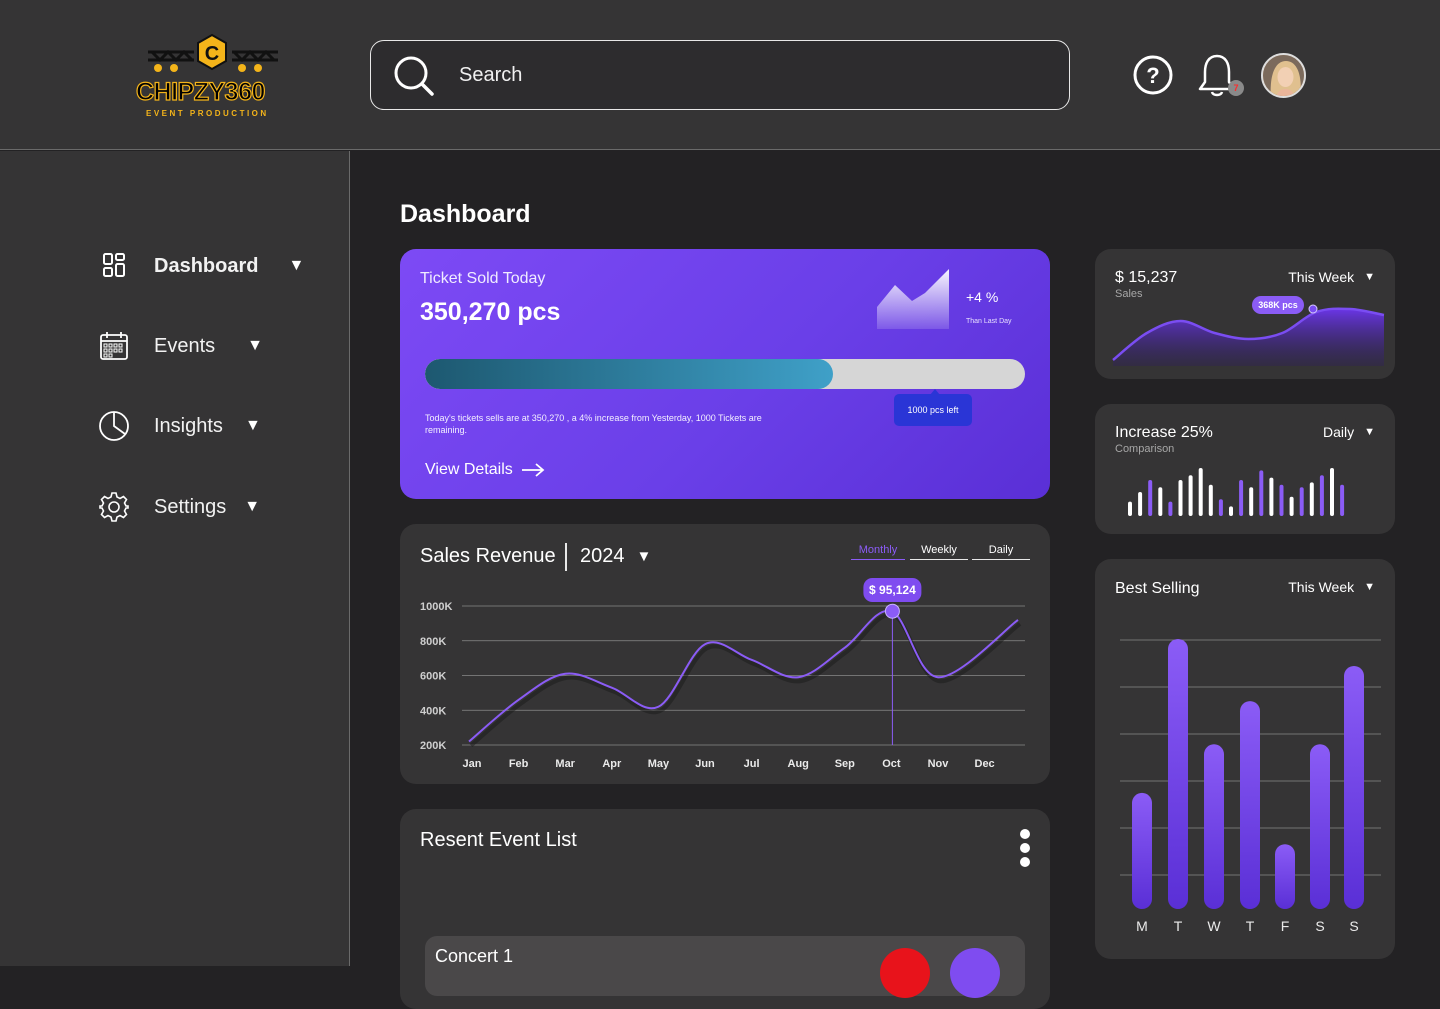 The image size is (1440, 1009). Describe the element at coordinates (1142, 926) in the screenshot. I see `day-label: M` at that location.